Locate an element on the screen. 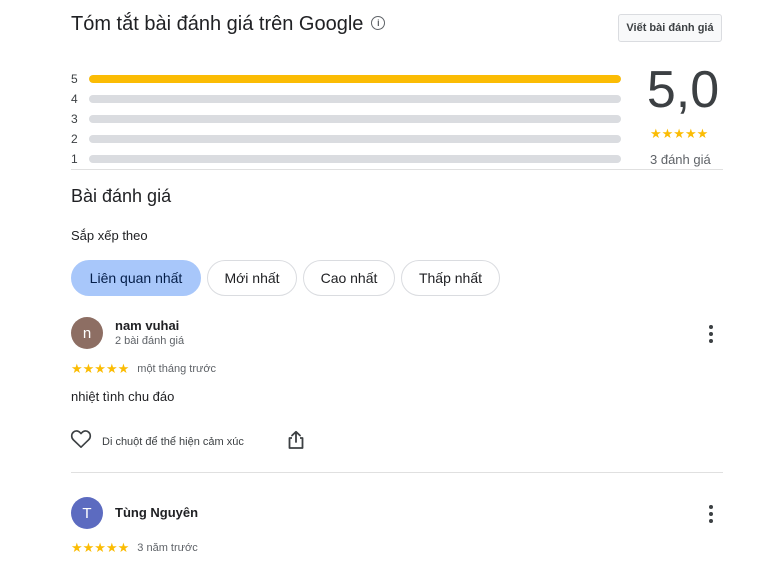  heart-icon is located at coordinates (81, 441).